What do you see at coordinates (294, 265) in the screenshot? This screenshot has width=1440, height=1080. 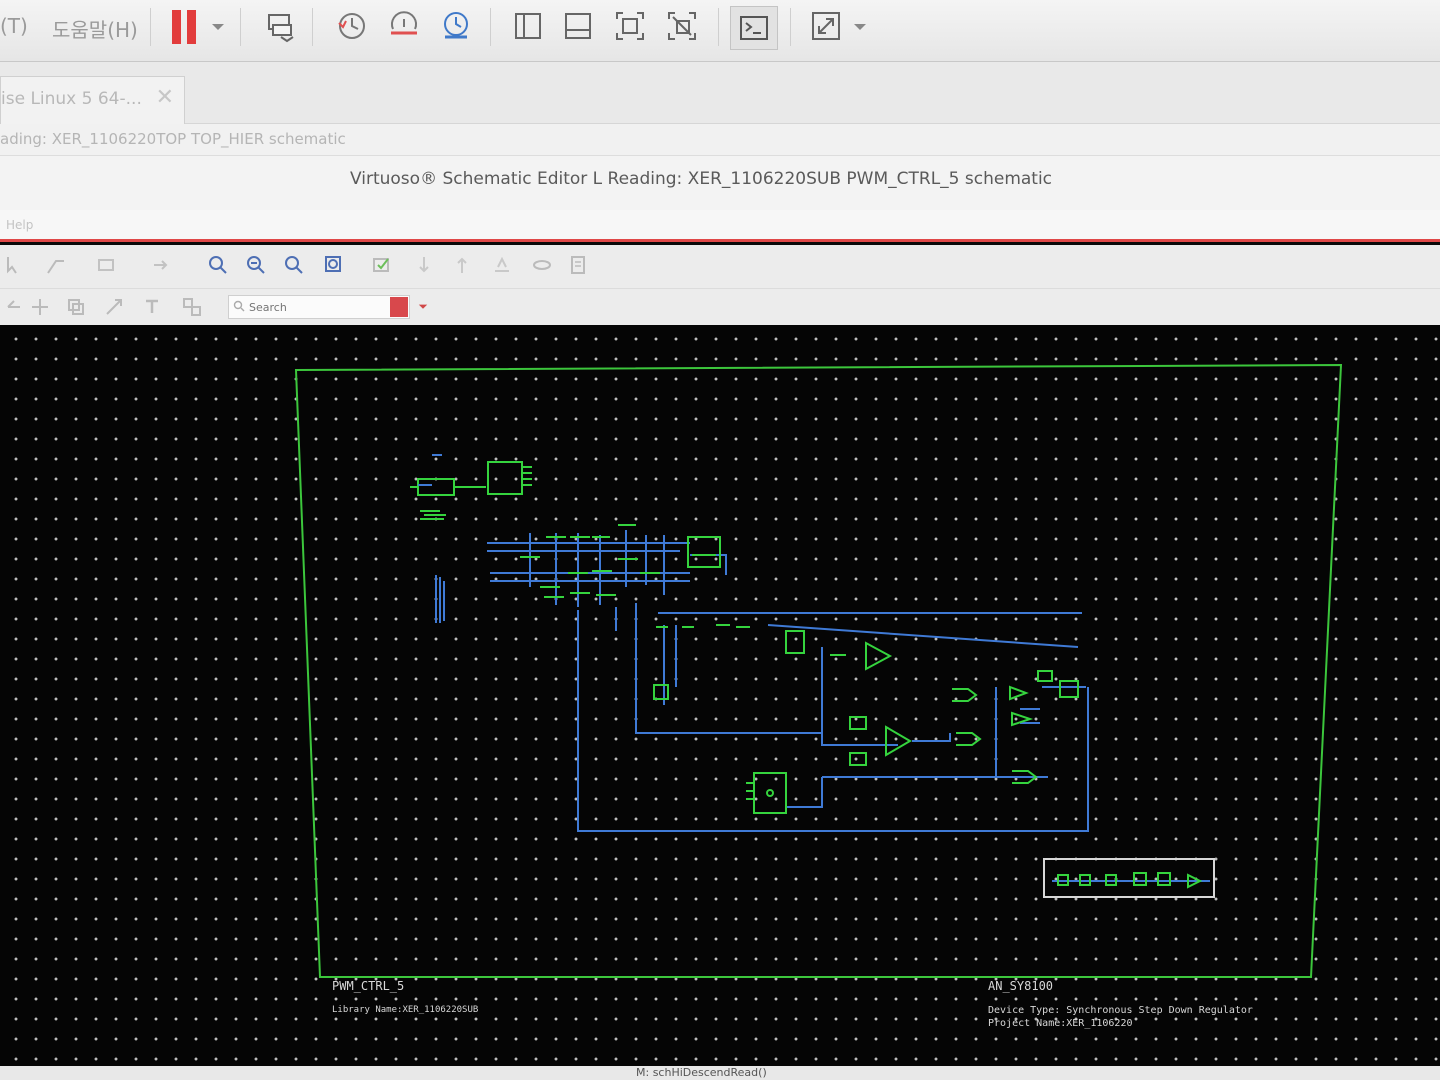 I see `zoom-fit-icon` at bounding box center [294, 265].